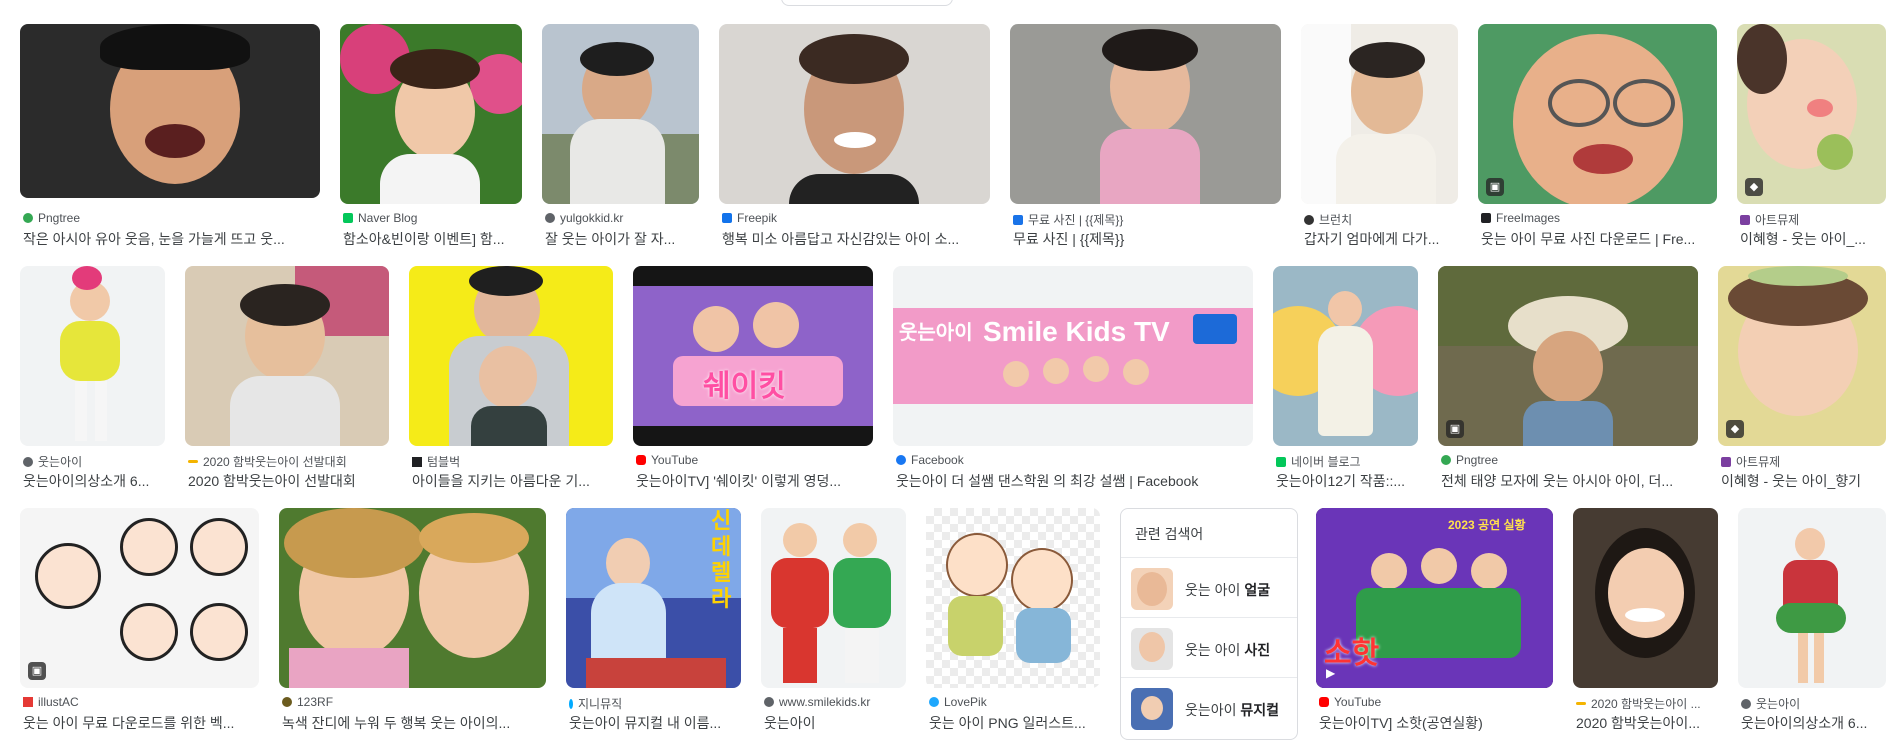  I want to click on brand-logo-text: Smile Kids TV, so click(1076, 331).